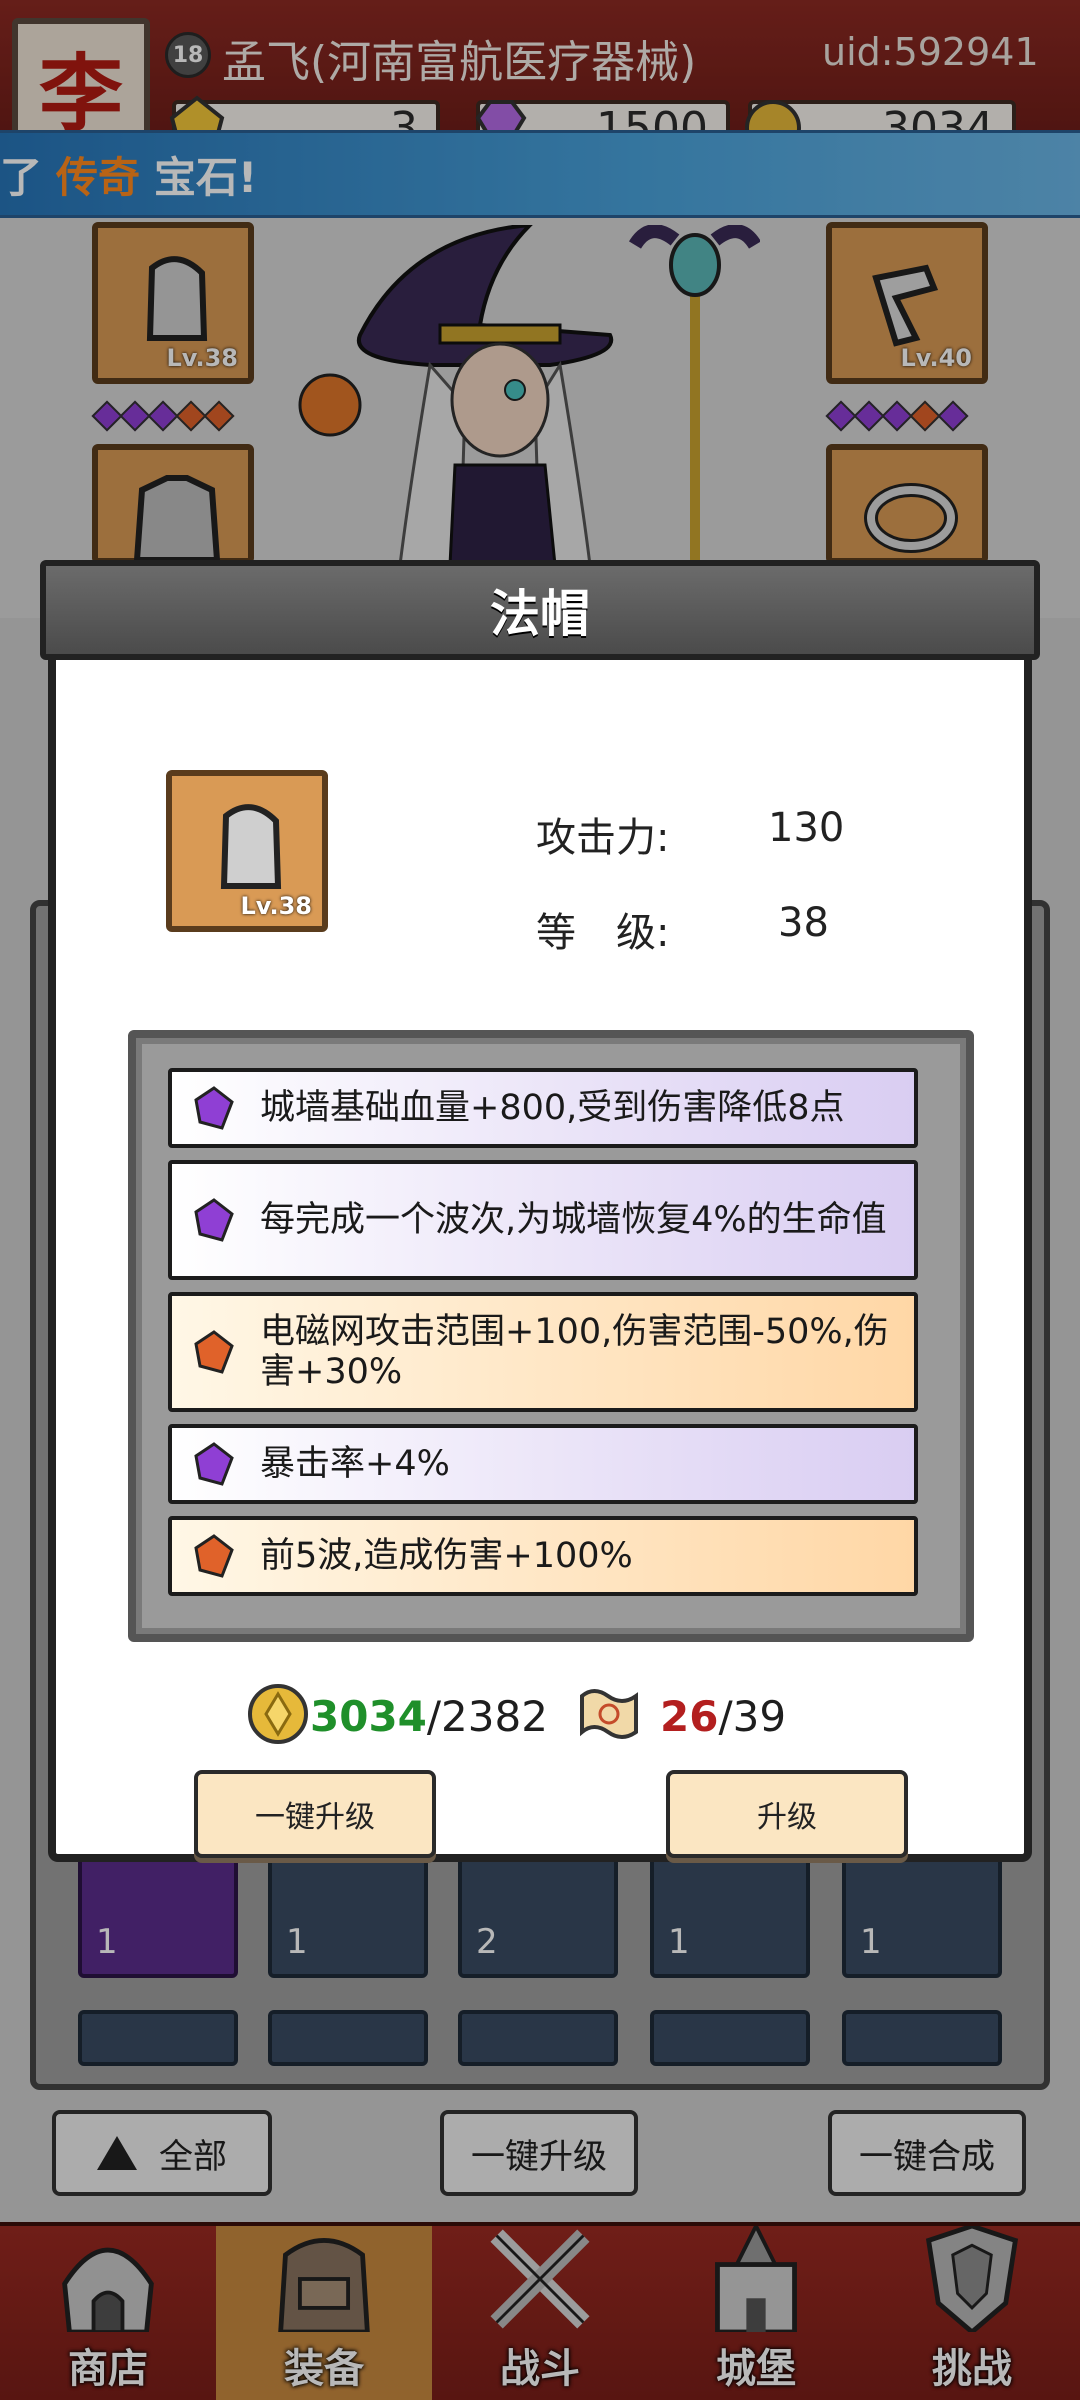 This screenshot has height=2400, width=1080. I want to click on scroll-required: /39, so click(752, 1716).